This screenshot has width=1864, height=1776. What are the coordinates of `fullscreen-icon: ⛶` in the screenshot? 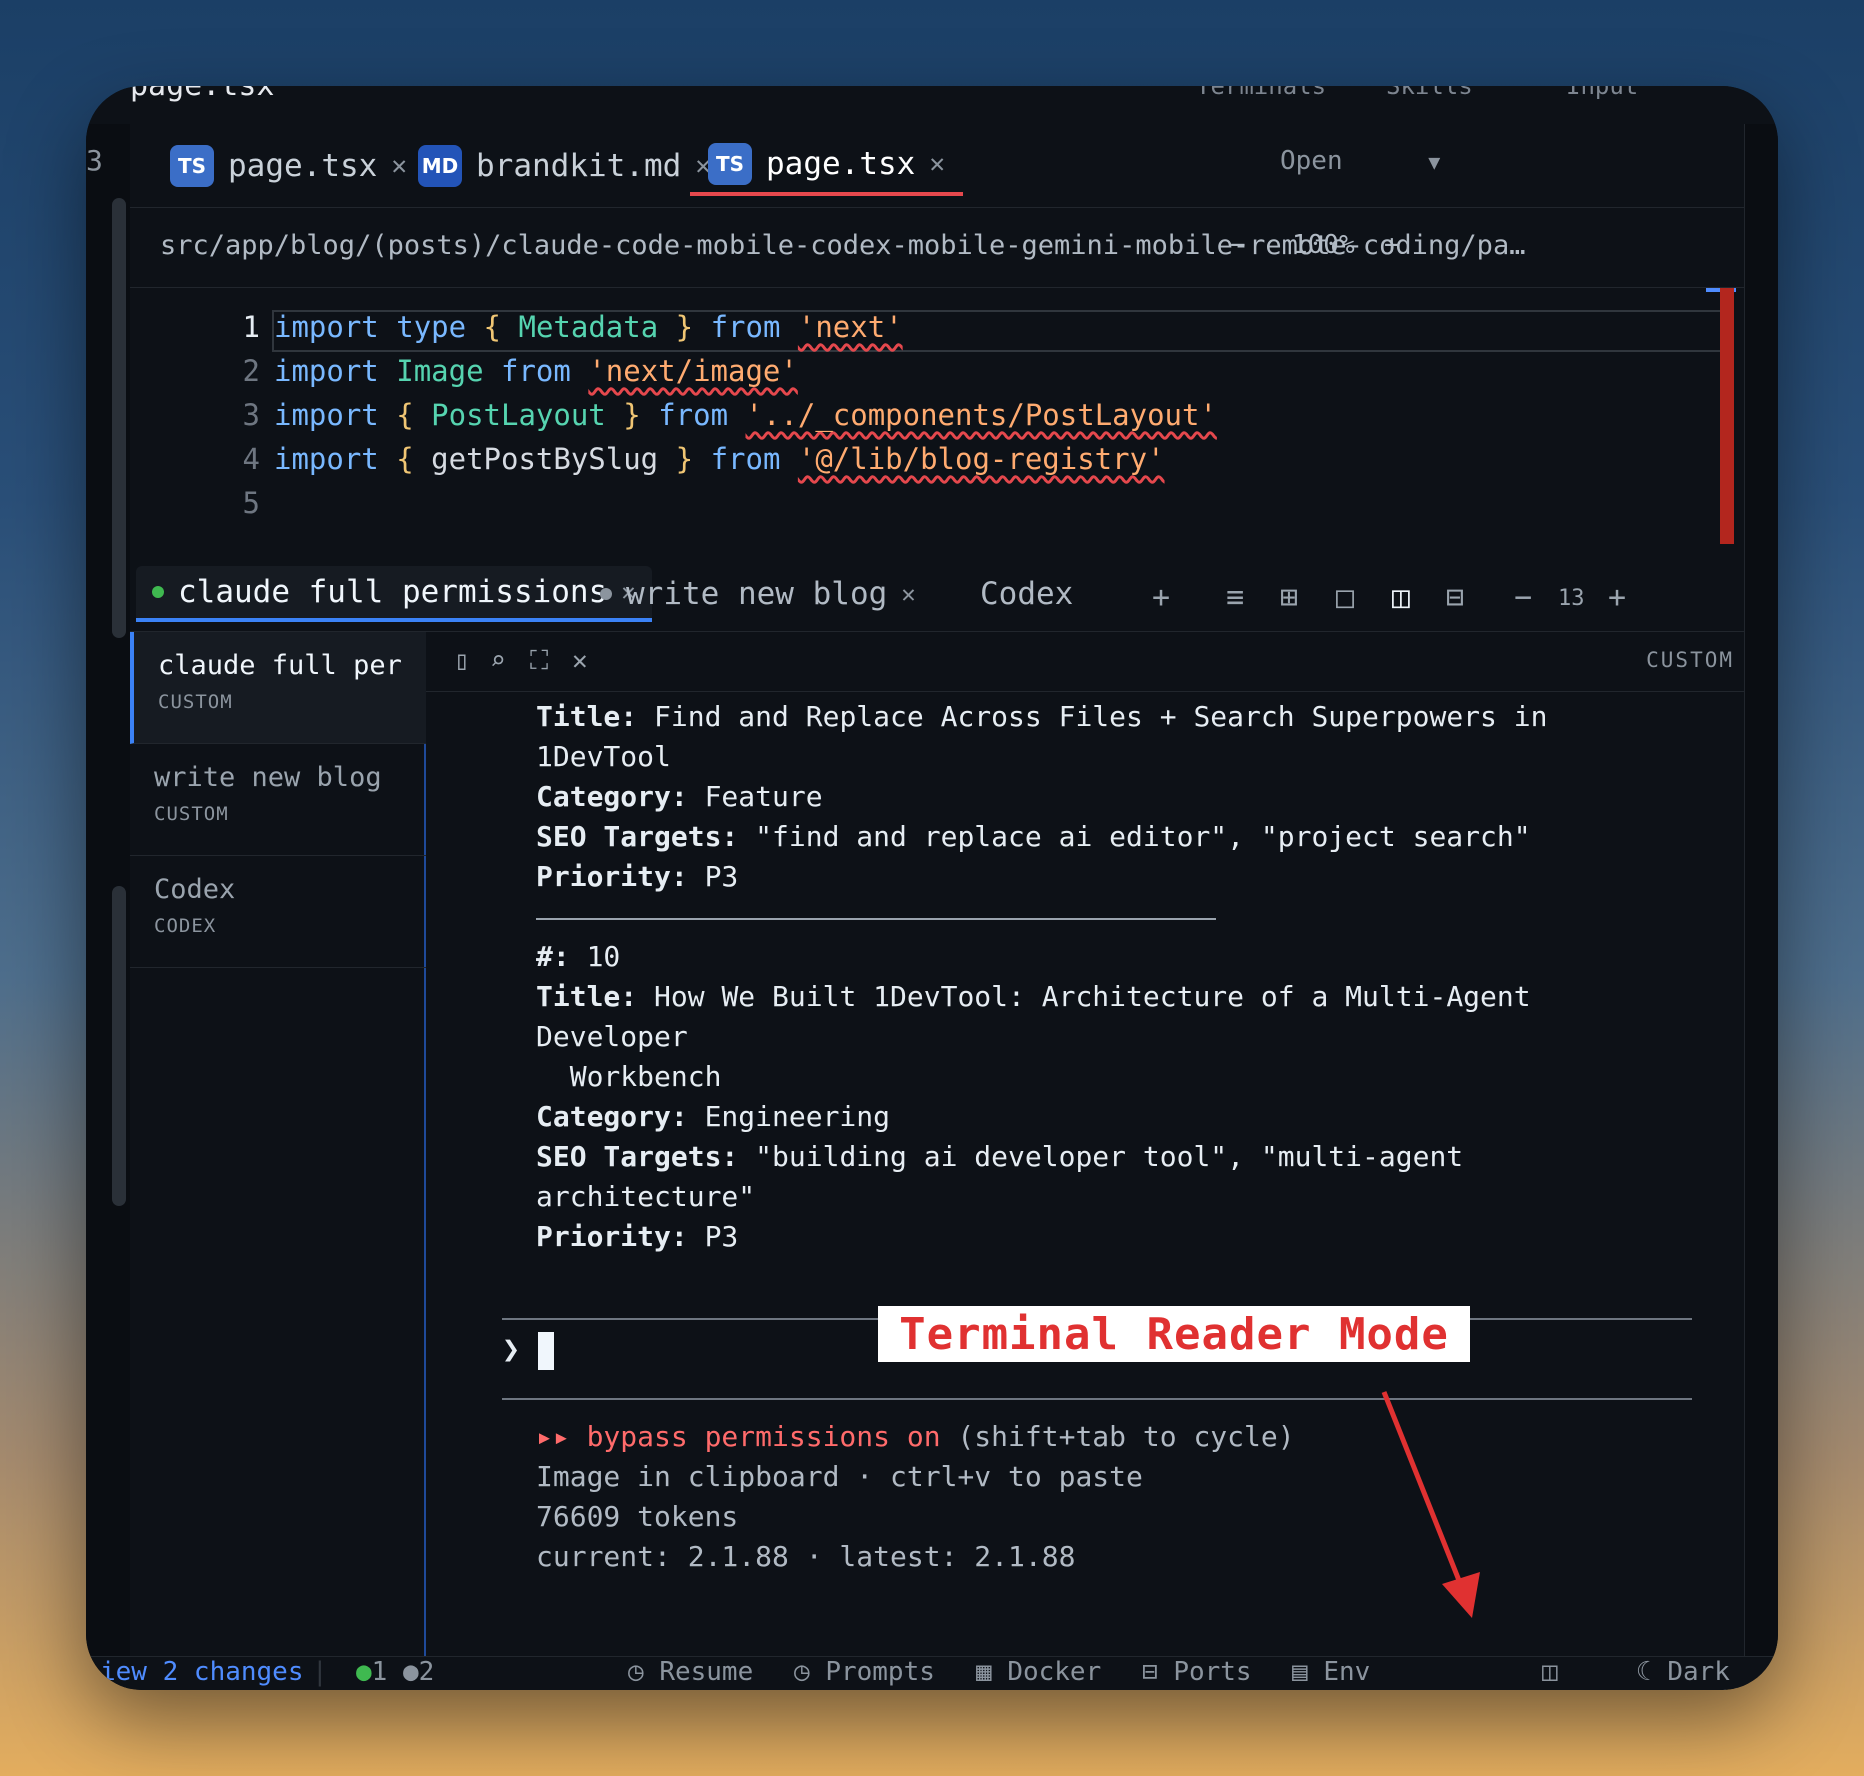 It's located at (539, 661).